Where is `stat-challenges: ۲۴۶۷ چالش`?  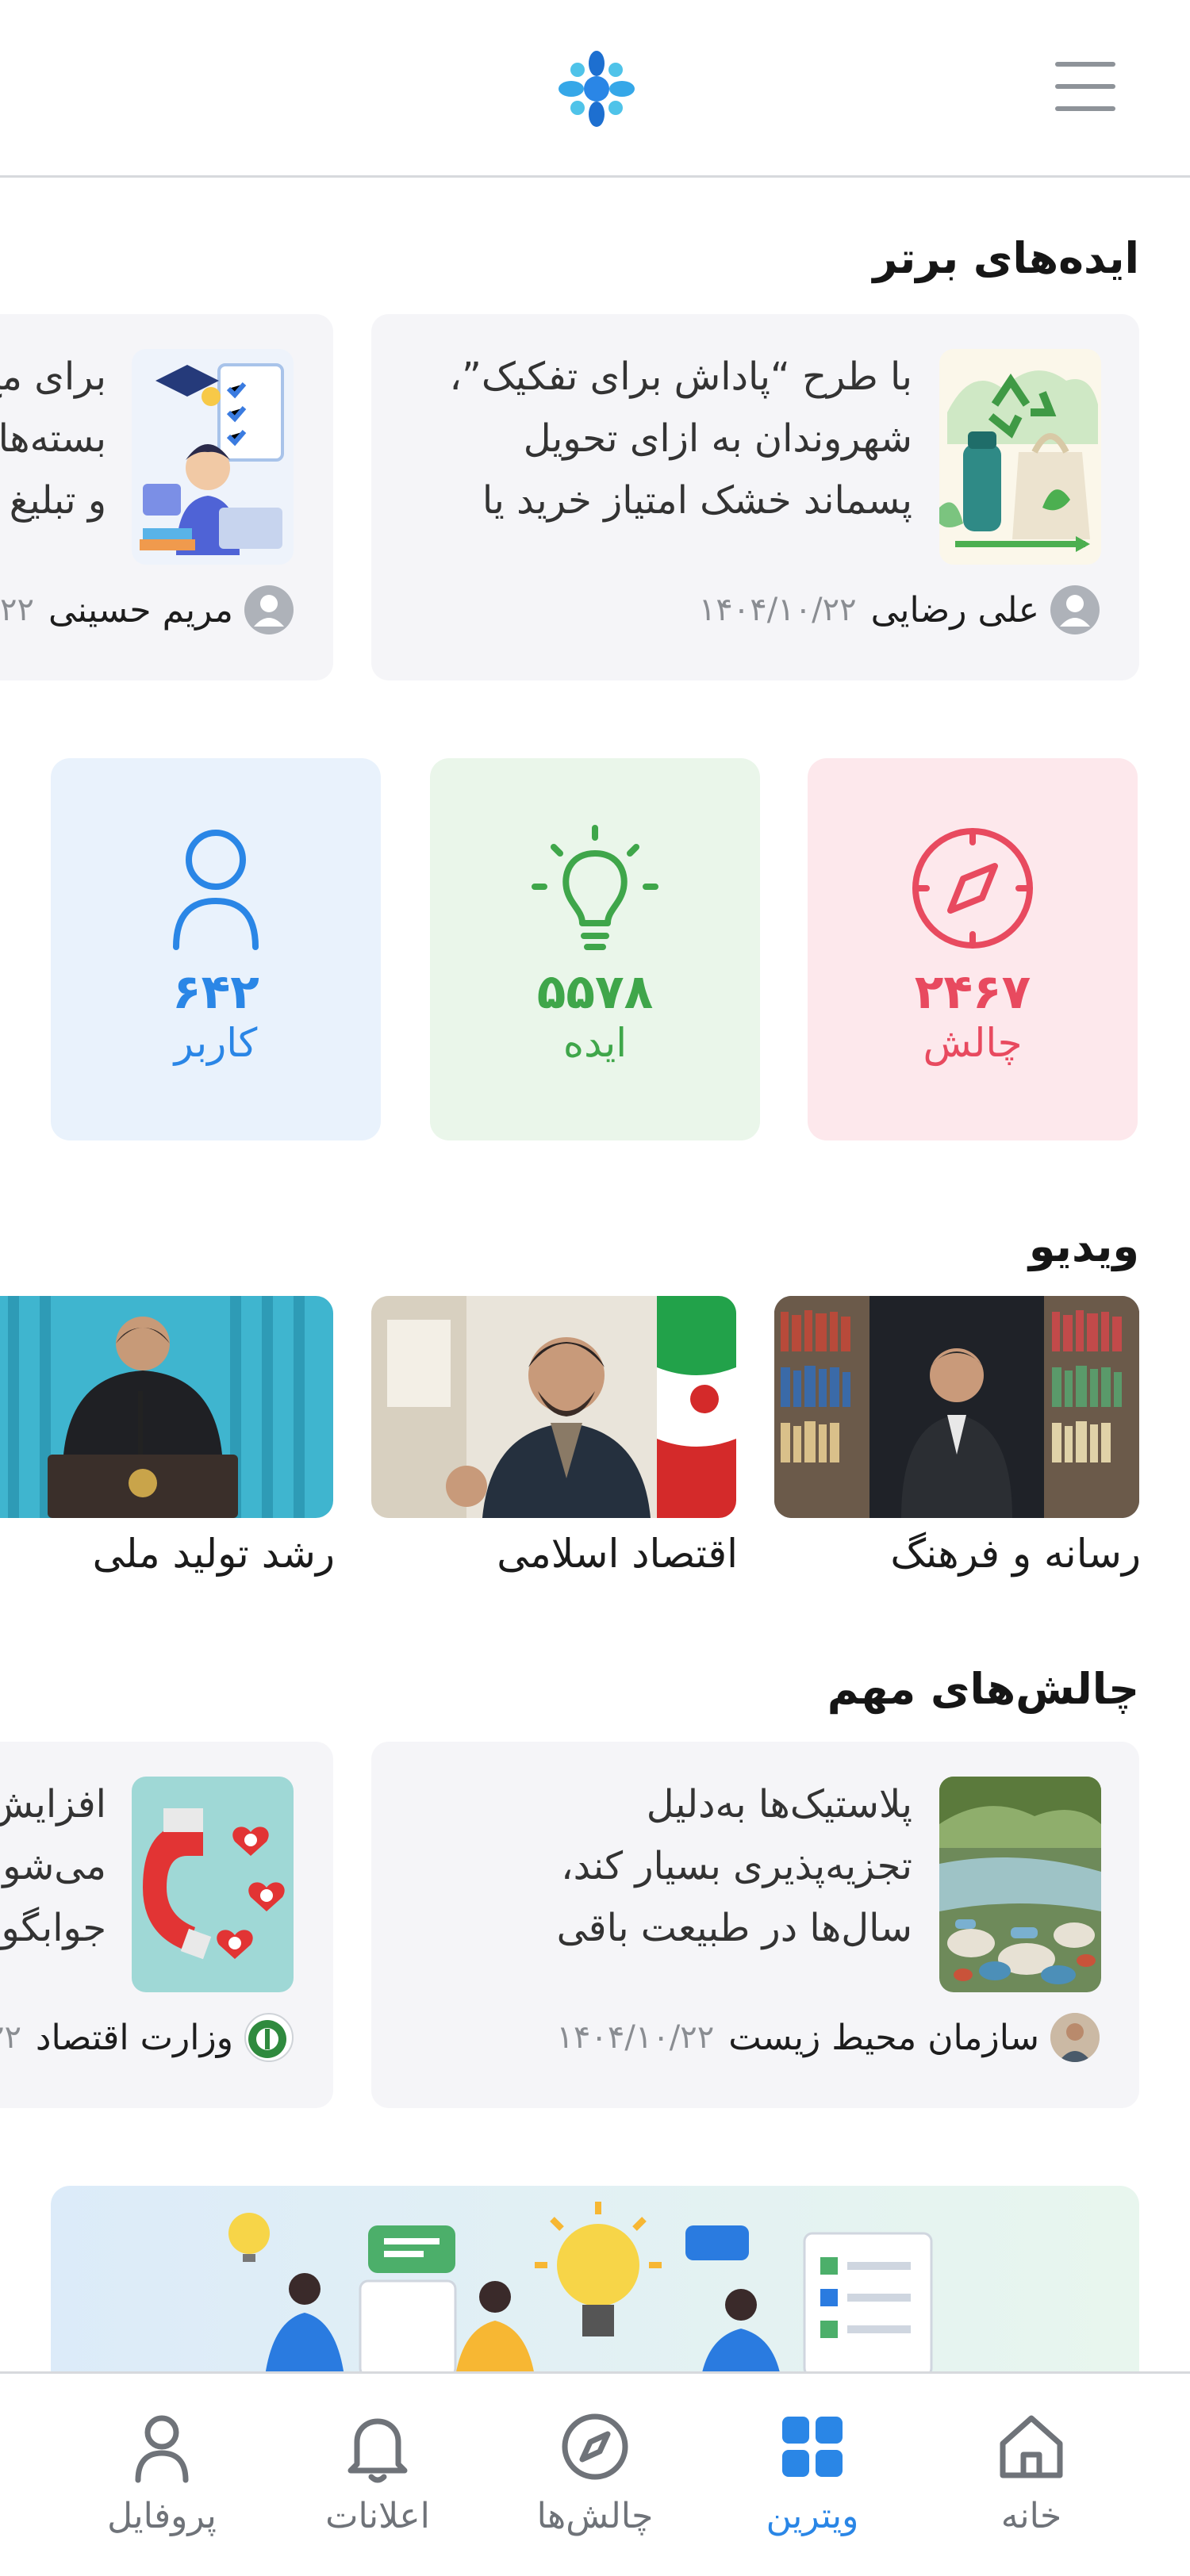
stat-challenges: ۲۴۶۷ چالش is located at coordinates (973, 949).